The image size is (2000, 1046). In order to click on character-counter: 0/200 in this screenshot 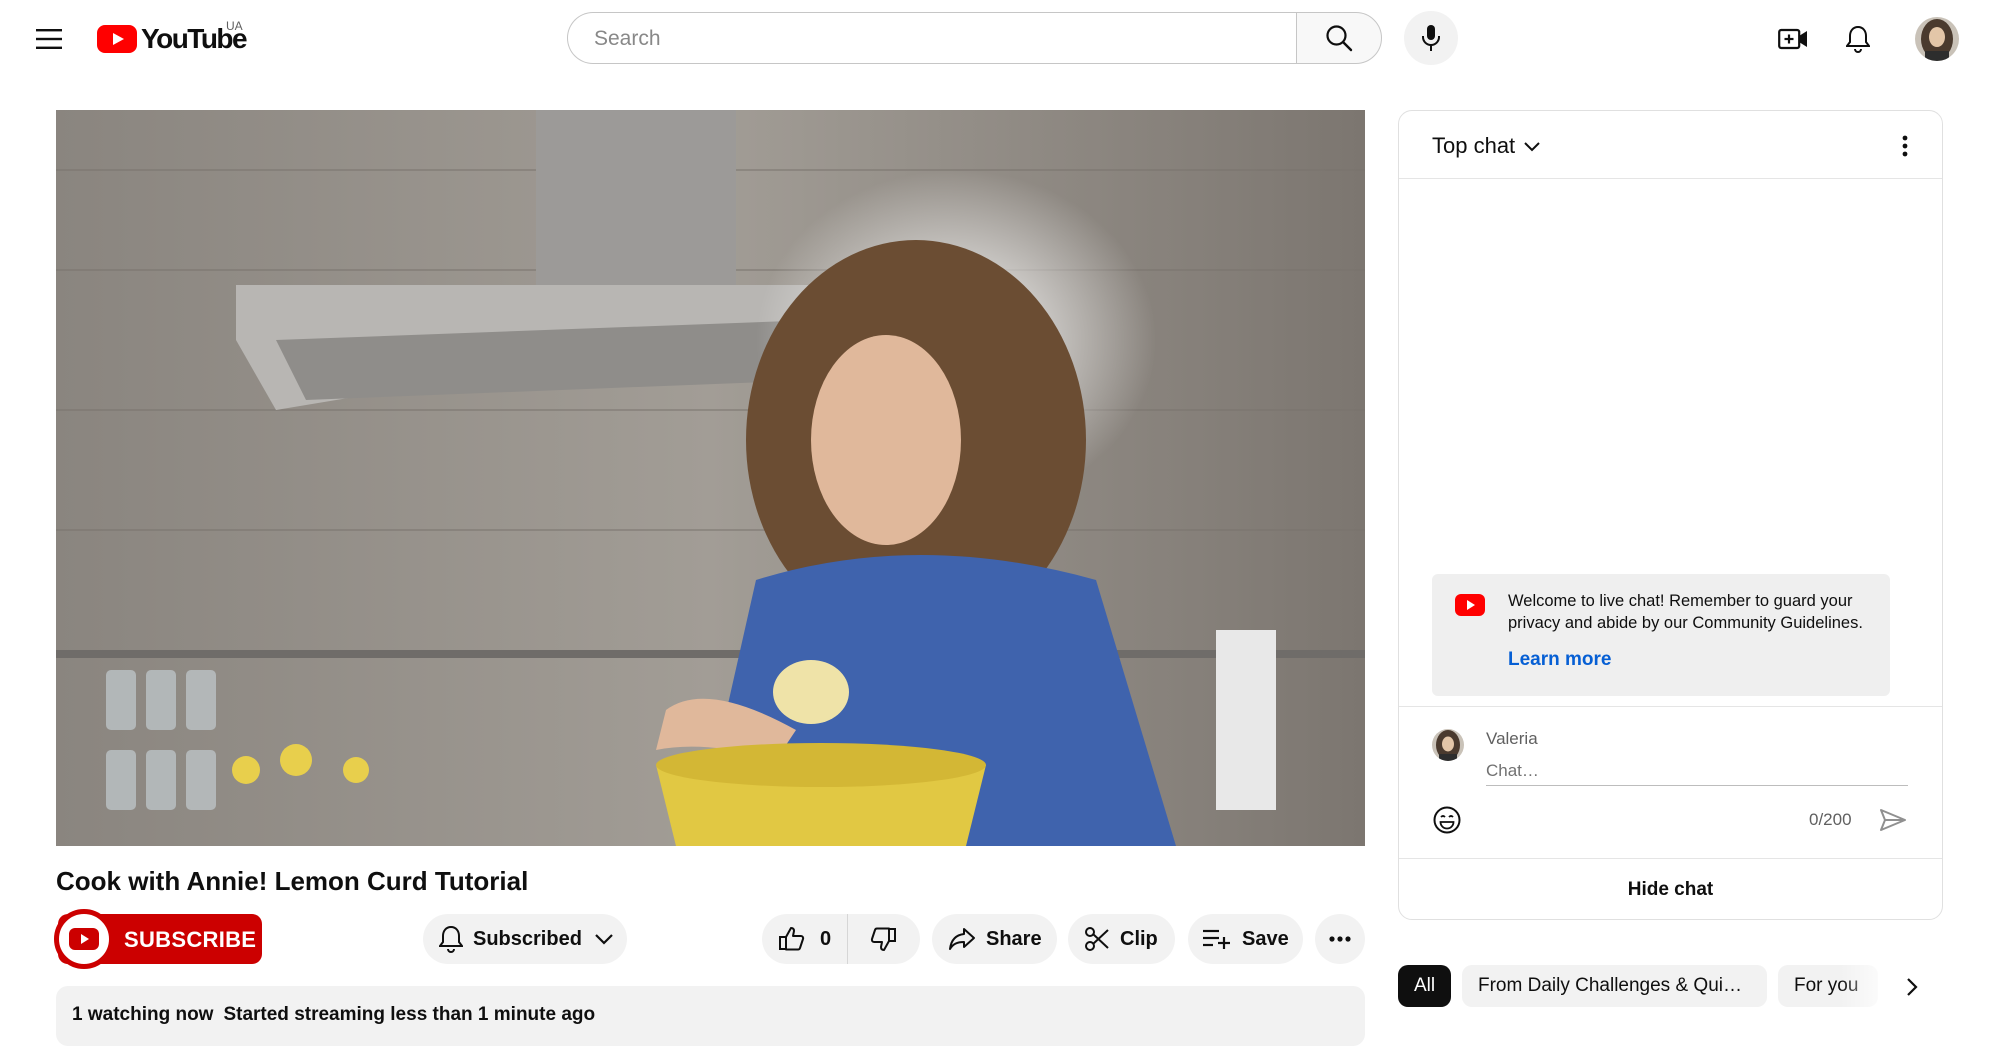, I will do `click(1830, 819)`.